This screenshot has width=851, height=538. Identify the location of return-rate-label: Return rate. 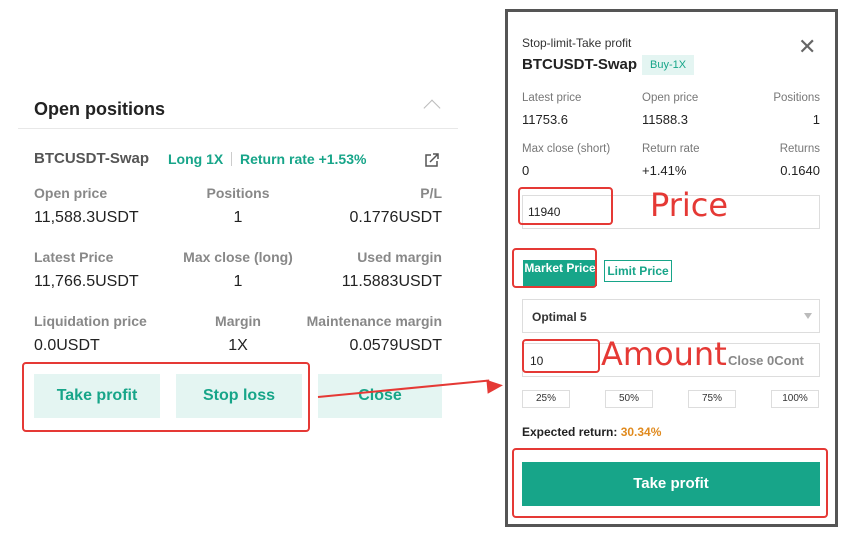
(671, 149).